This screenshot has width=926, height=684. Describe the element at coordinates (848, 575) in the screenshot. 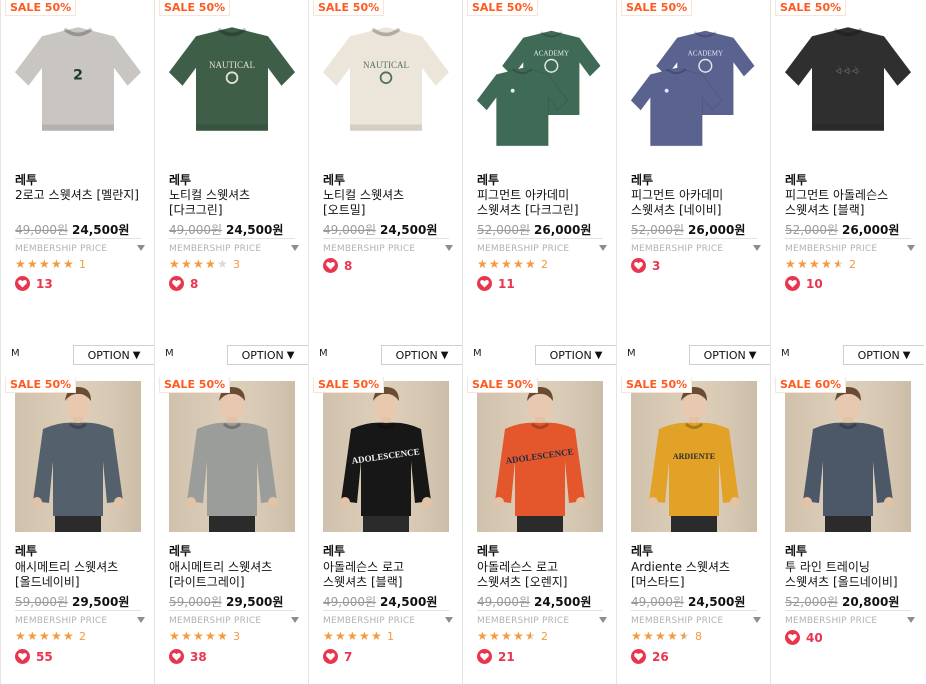

I see `product-name: 투 라인 트레이닝 스웻셔츠 [올드네이비]` at that location.